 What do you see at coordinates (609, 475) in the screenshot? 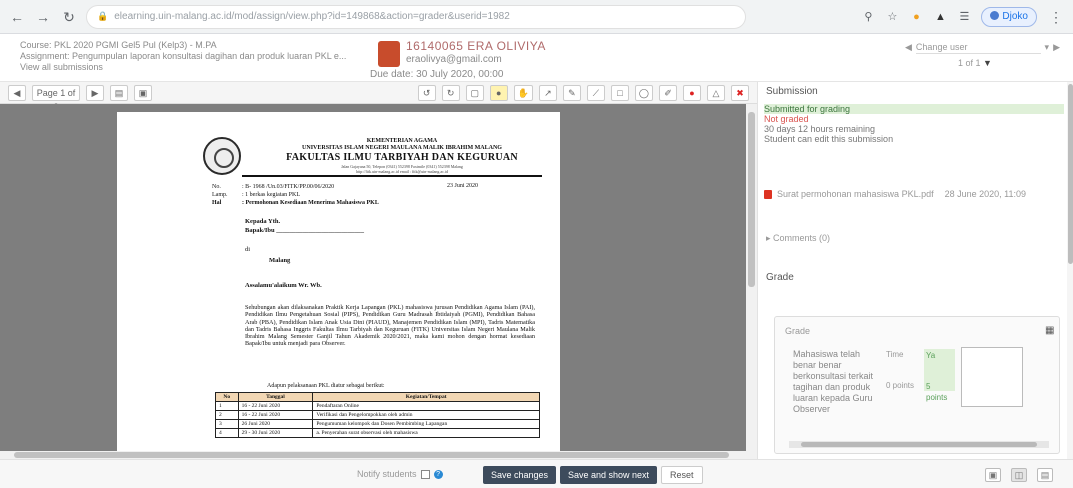
I see `save-and-next-button: Save and show next` at bounding box center [609, 475].